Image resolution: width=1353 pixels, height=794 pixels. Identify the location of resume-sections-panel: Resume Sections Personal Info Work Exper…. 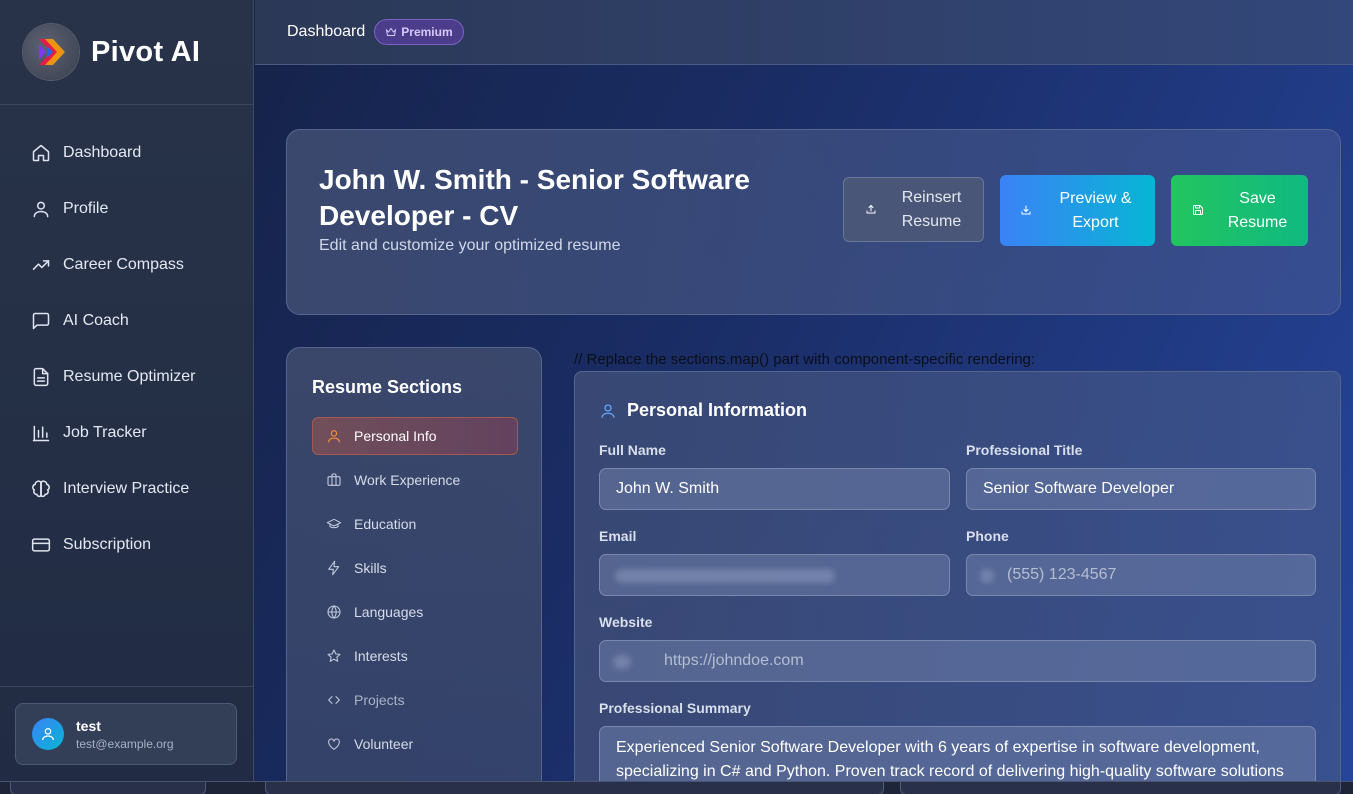
(414, 570).